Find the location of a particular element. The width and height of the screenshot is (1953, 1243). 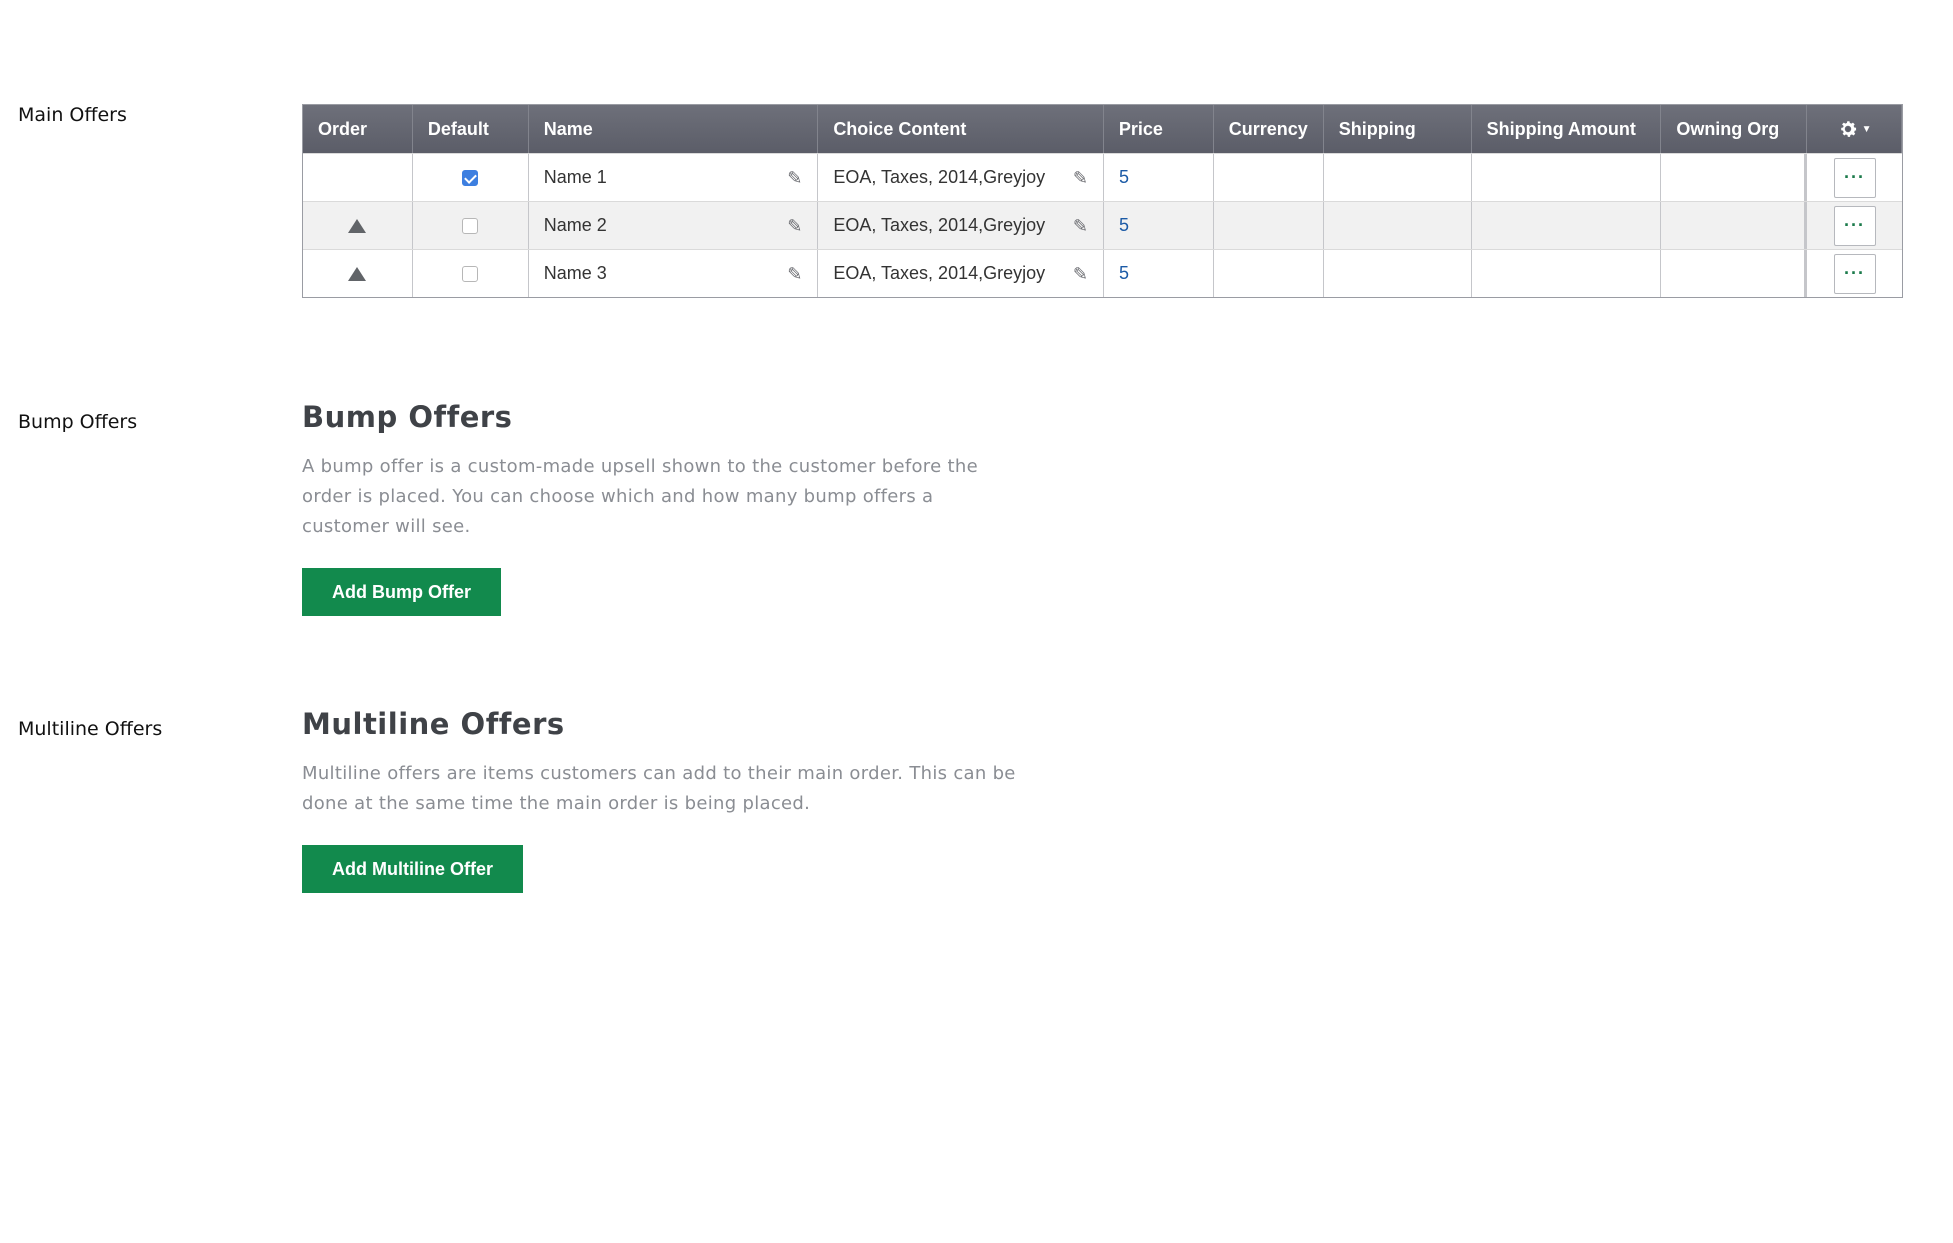

column-settings-button: ▼ is located at coordinates (1855, 129).